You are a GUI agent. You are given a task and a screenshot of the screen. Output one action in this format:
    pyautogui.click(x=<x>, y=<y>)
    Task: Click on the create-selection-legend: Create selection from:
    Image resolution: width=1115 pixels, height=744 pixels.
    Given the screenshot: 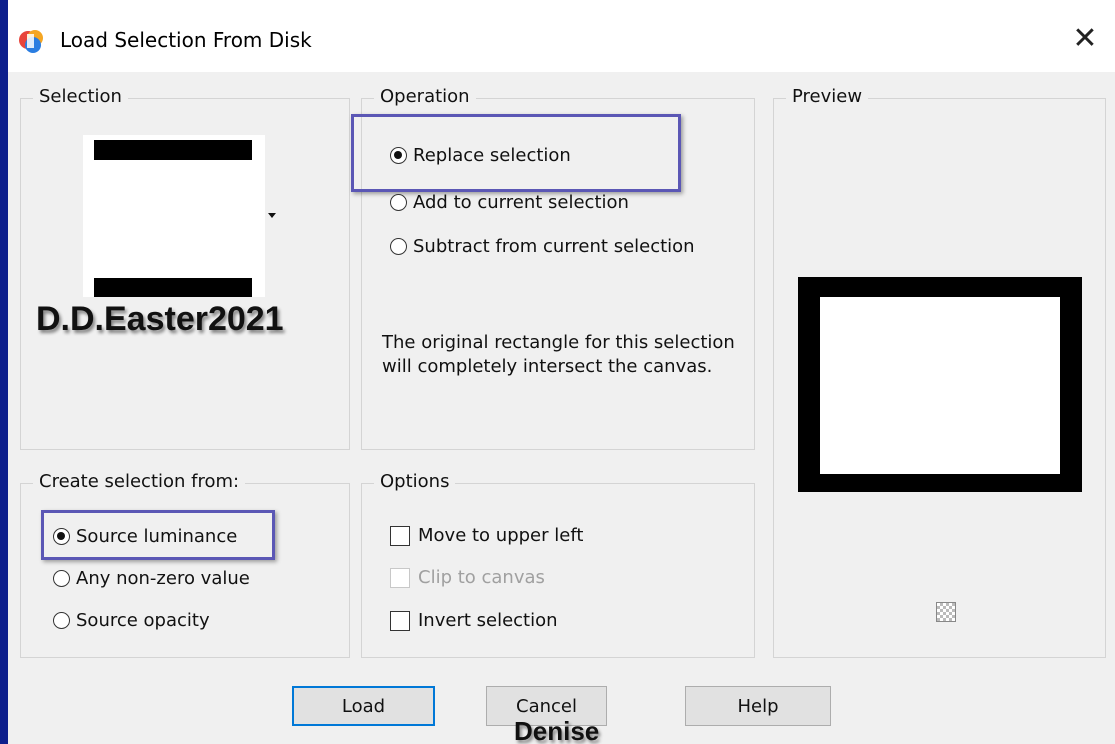 What is the action you would take?
    pyautogui.click(x=139, y=481)
    